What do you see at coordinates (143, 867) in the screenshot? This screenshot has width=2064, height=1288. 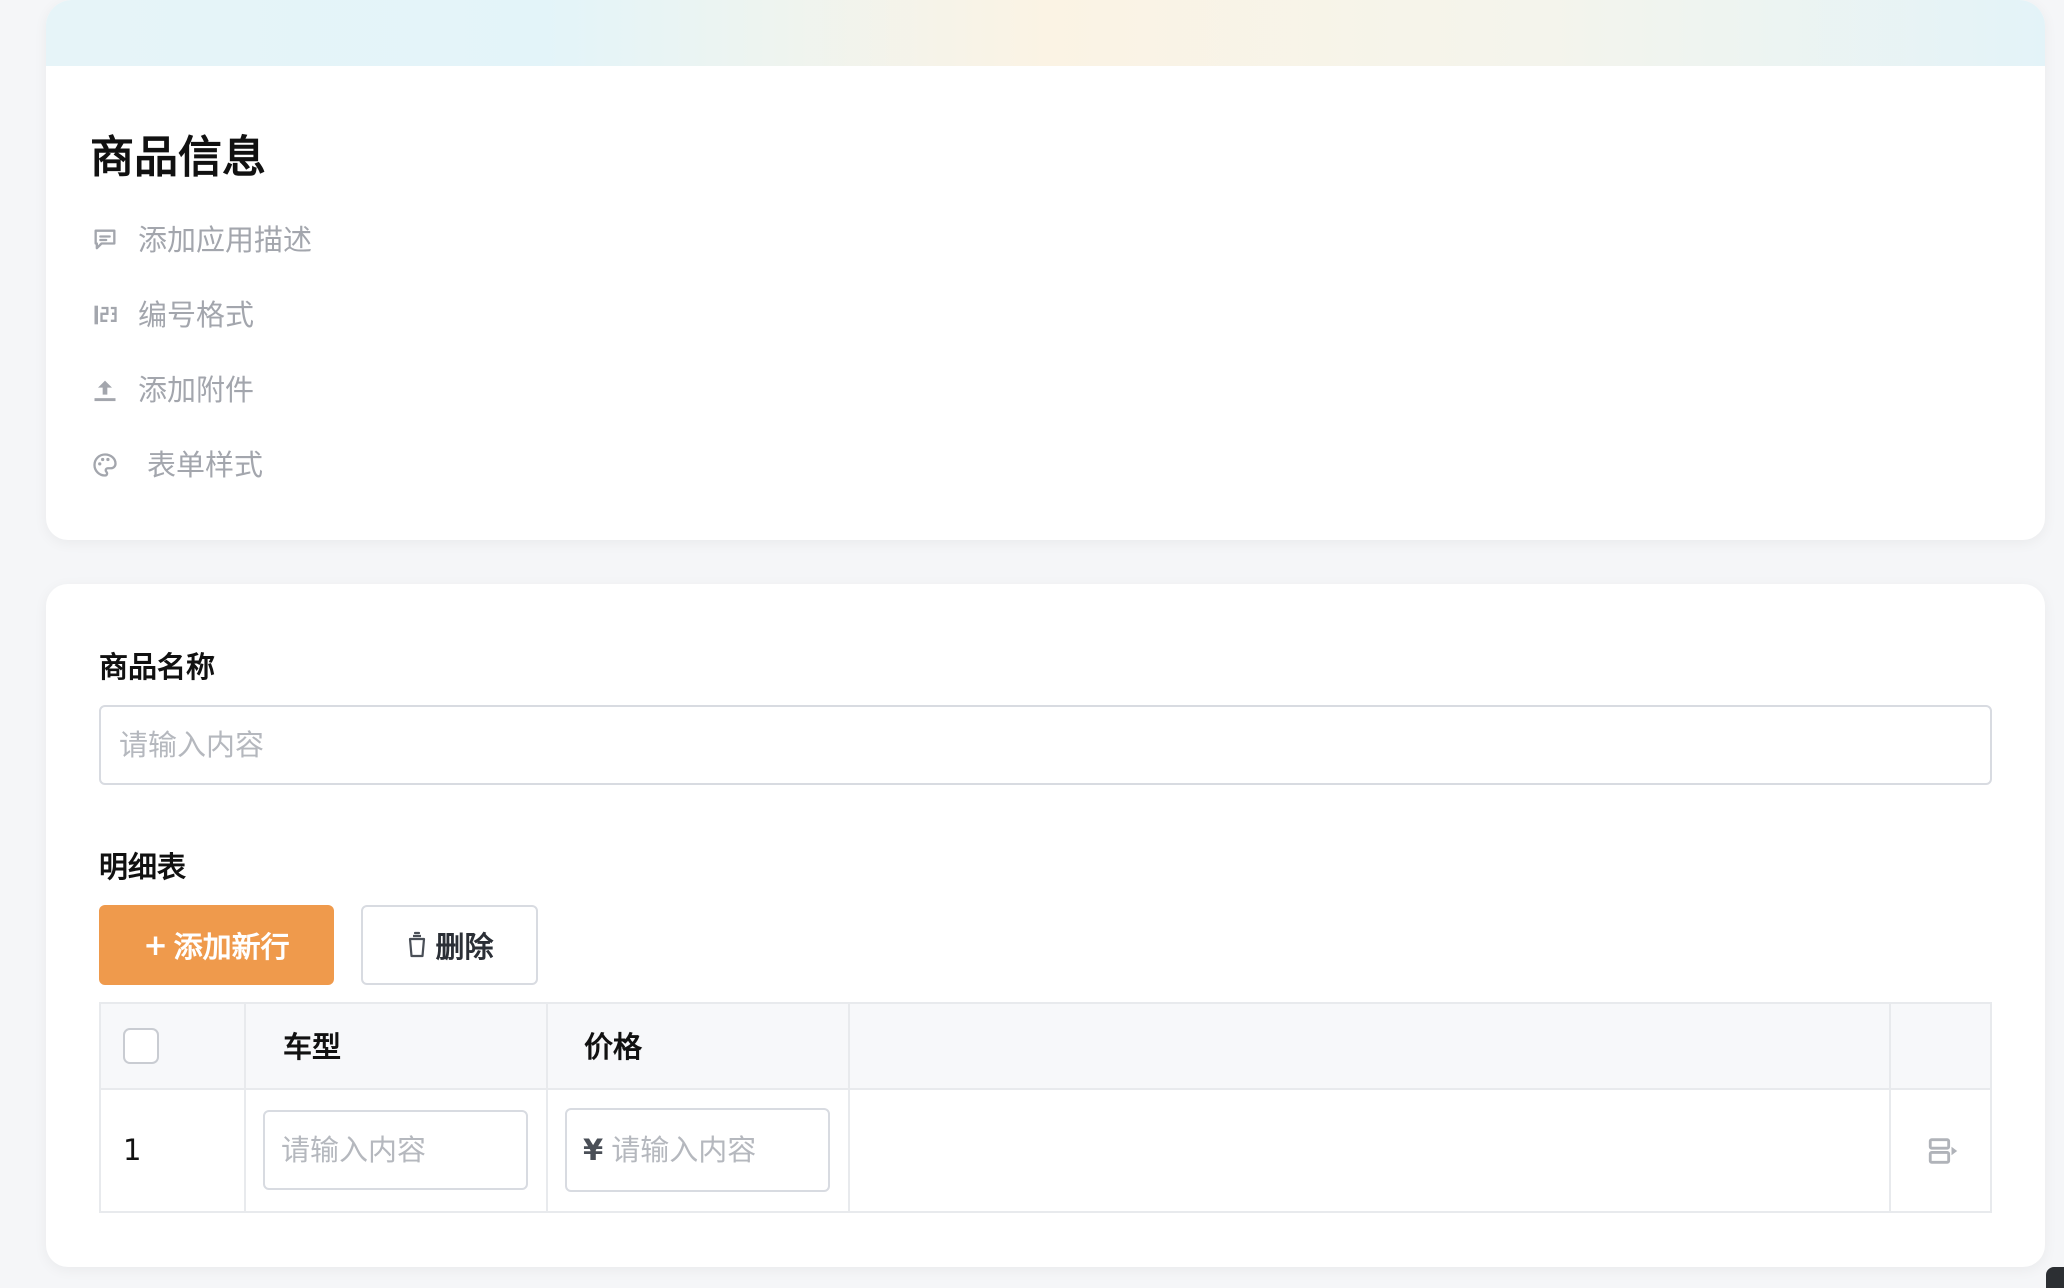 I see `detail-table-label: 明细表` at bounding box center [143, 867].